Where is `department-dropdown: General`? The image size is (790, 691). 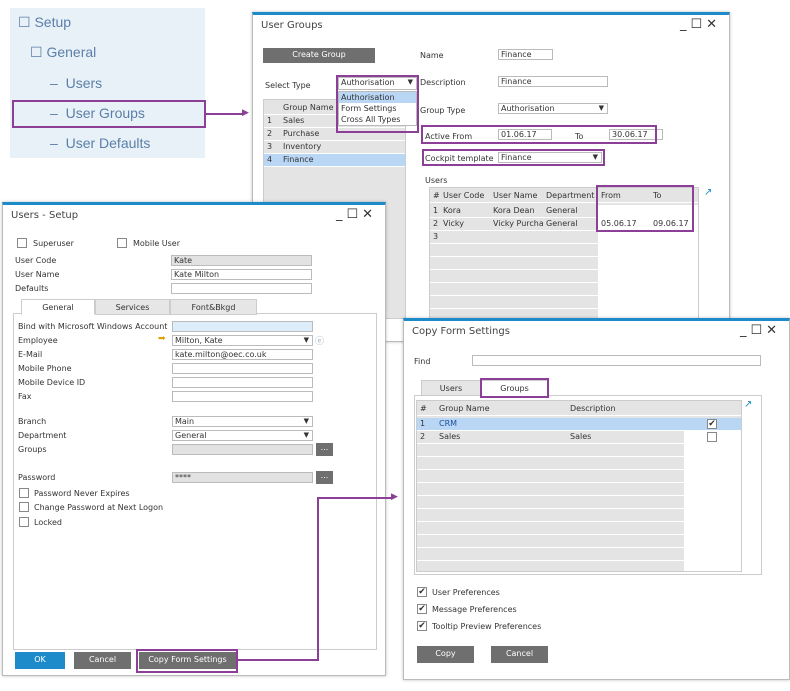
department-dropdown: General is located at coordinates (242, 435).